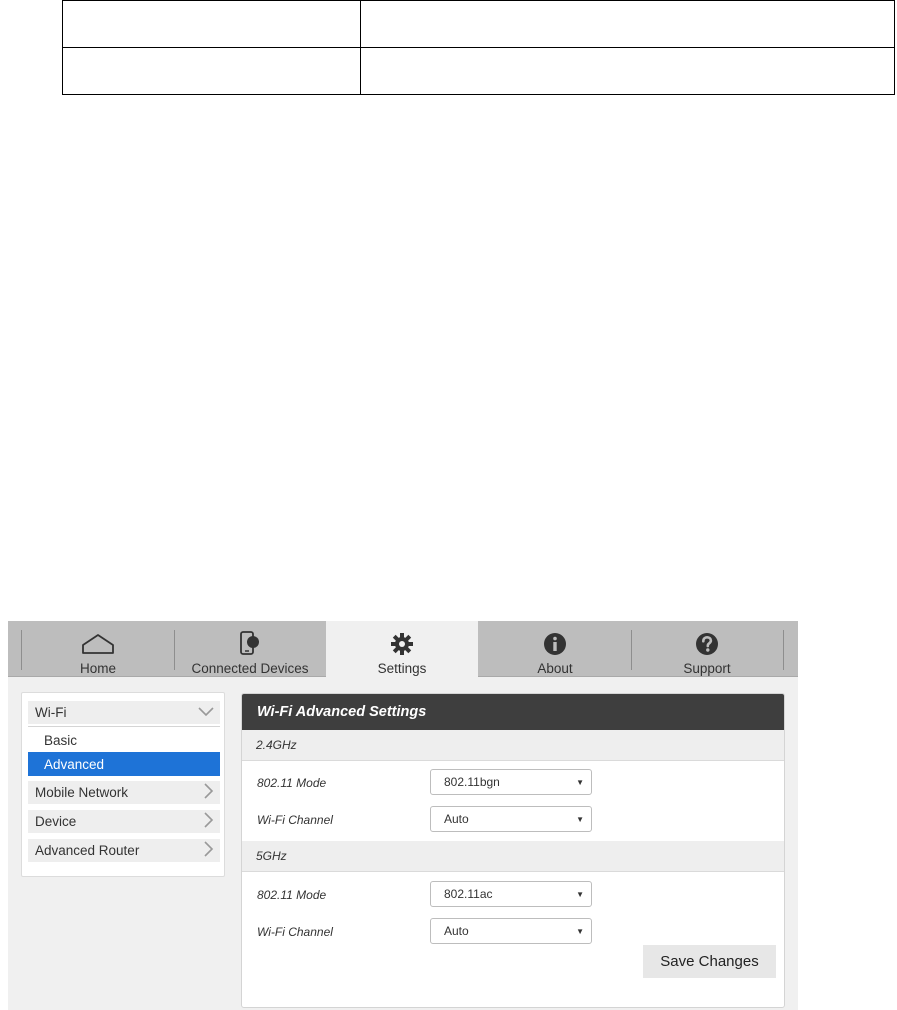  I want to click on tab-label: About, so click(555, 668).